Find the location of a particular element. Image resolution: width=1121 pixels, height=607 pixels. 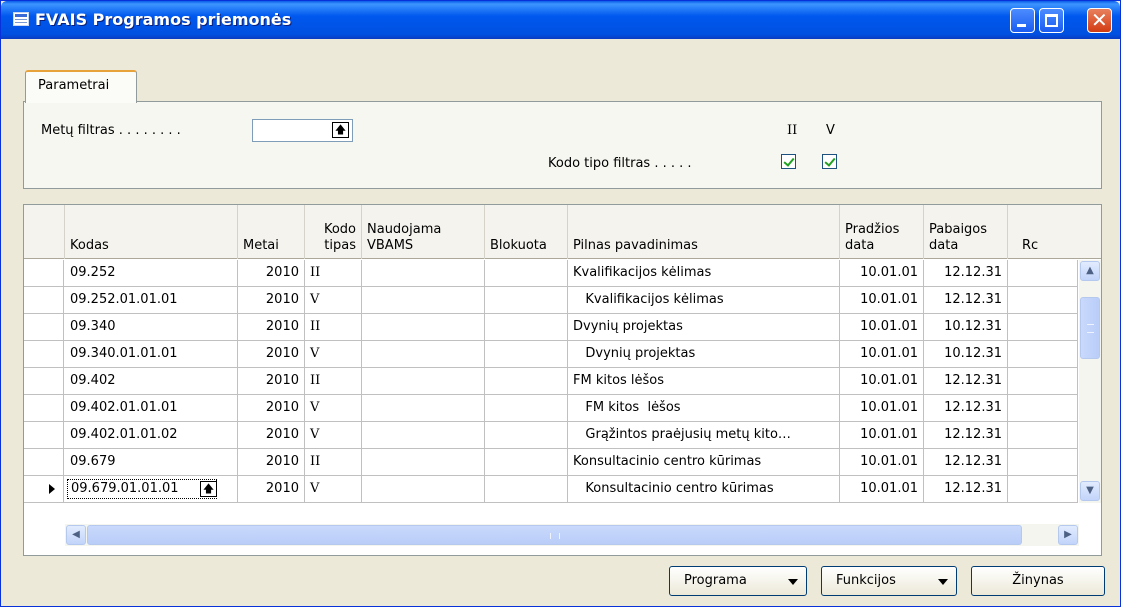

zinynas-button: Žinynas is located at coordinates (1038, 581).